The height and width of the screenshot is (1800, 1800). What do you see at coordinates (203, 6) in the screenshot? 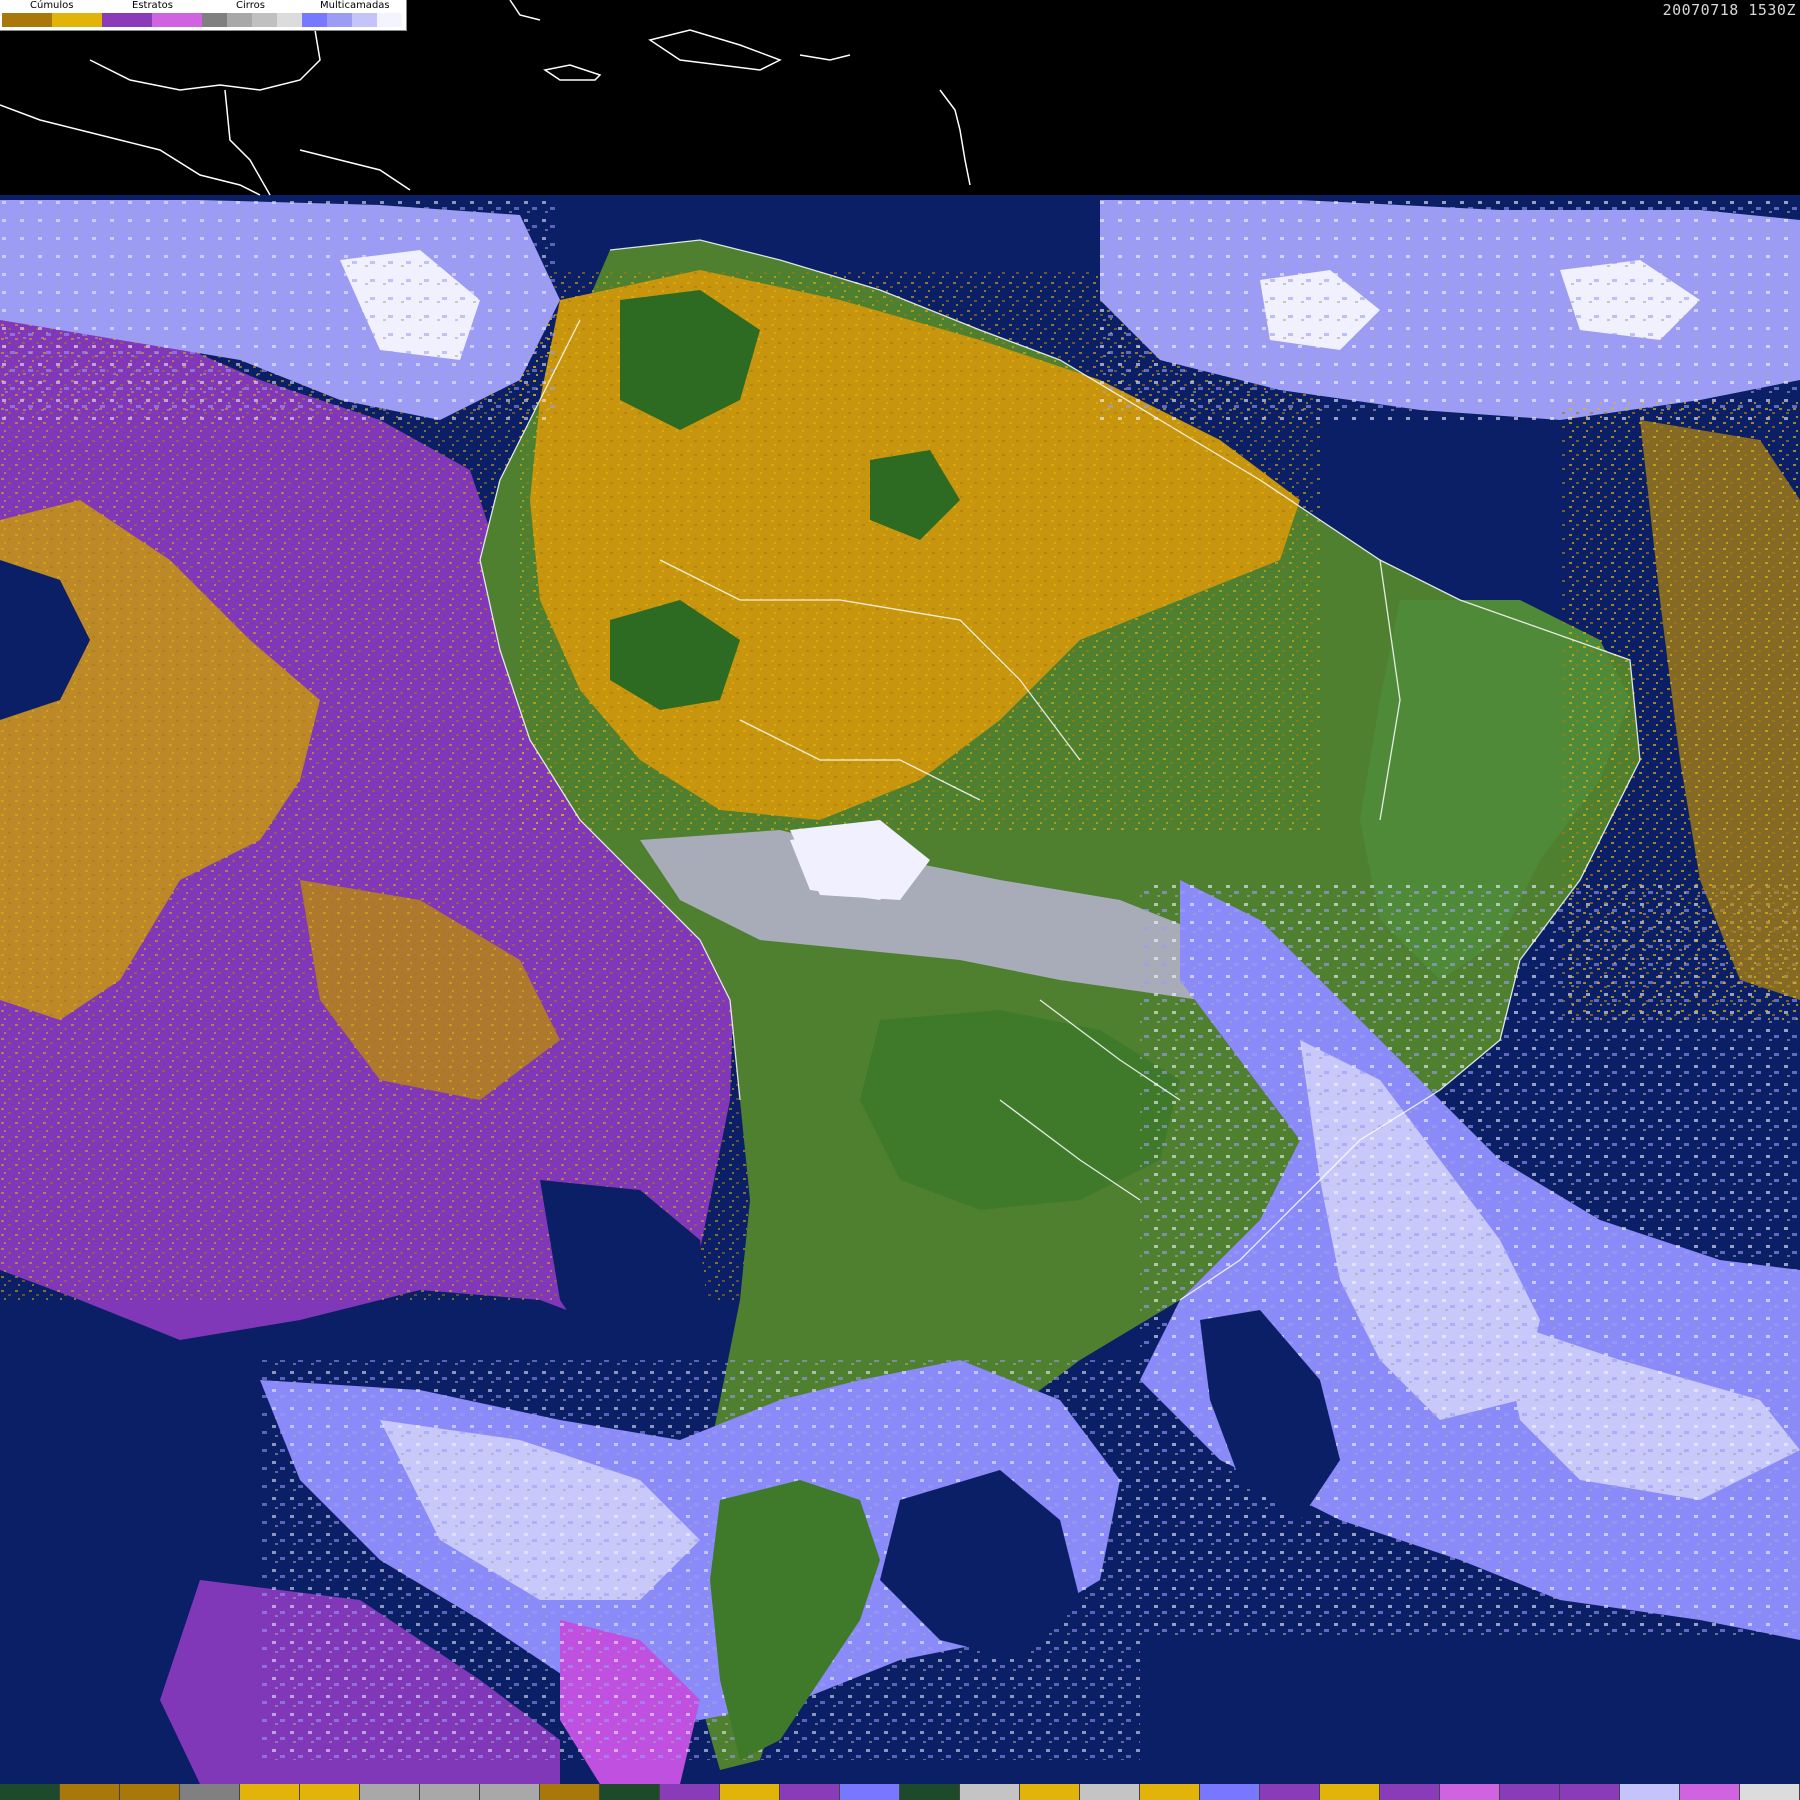
I see `legend-labels: Cúmulos Estratos Cirros Multicamadas` at bounding box center [203, 6].